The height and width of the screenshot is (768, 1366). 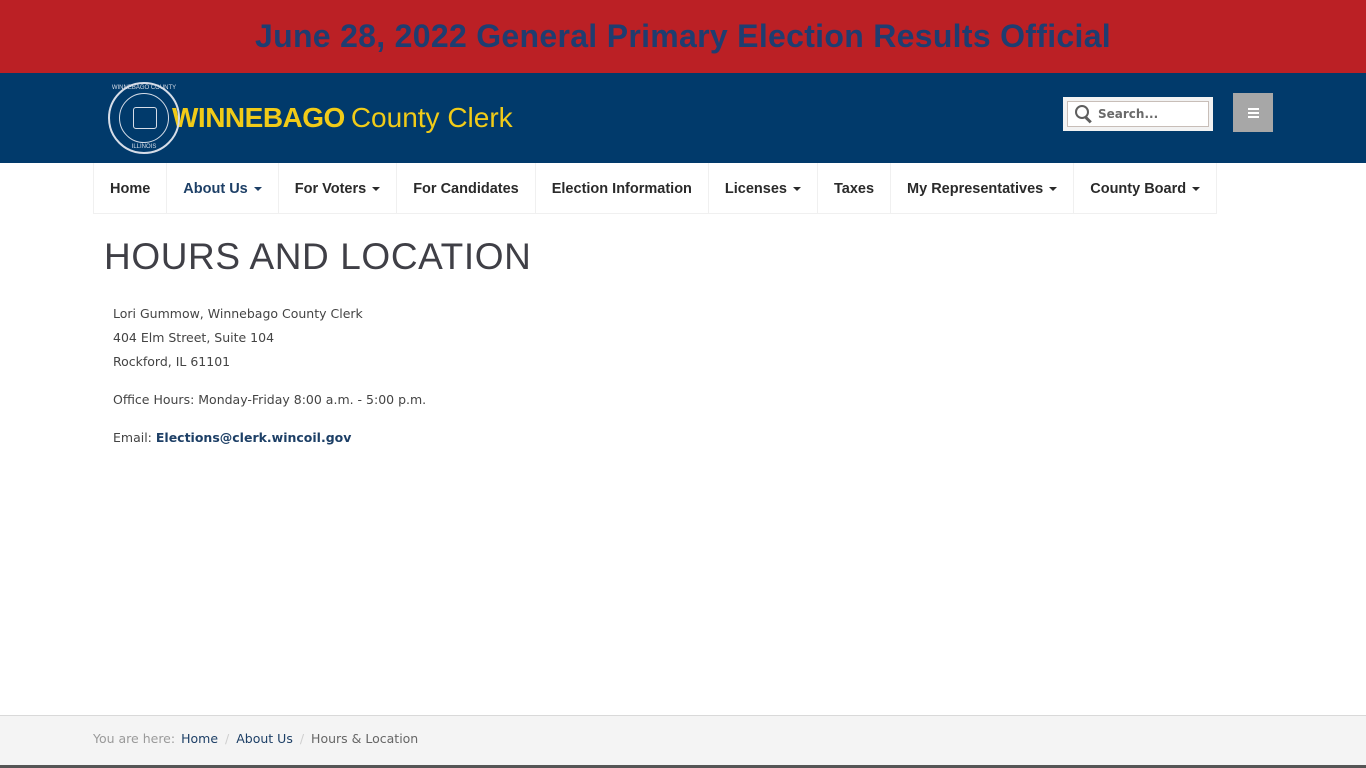 I want to click on email-line: Email: Elections@clerk.wincoil.gov, so click(x=269, y=441).